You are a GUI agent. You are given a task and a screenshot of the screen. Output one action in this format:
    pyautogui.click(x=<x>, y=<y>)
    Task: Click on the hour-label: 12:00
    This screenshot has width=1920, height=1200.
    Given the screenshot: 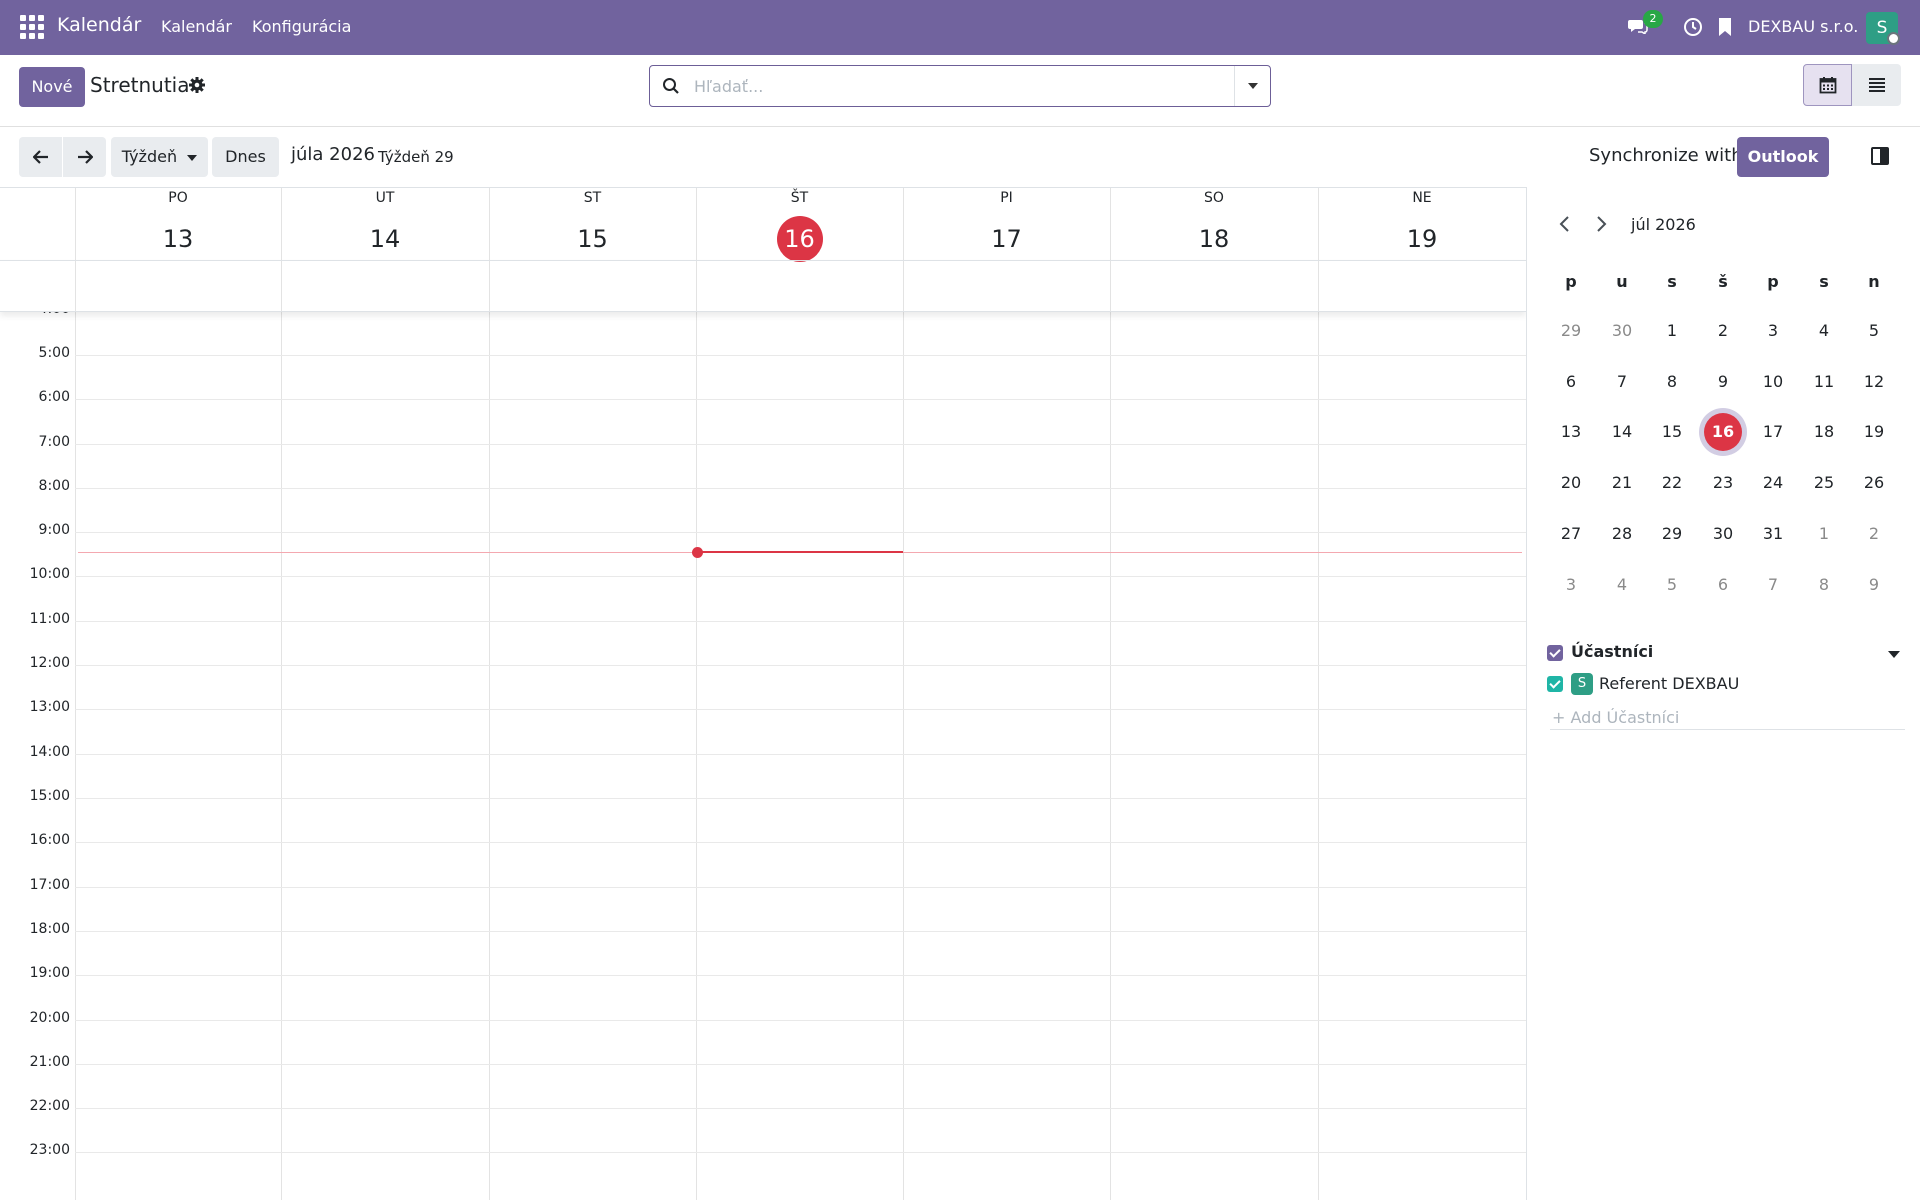 What is the action you would take?
    pyautogui.click(x=49, y=663)
    